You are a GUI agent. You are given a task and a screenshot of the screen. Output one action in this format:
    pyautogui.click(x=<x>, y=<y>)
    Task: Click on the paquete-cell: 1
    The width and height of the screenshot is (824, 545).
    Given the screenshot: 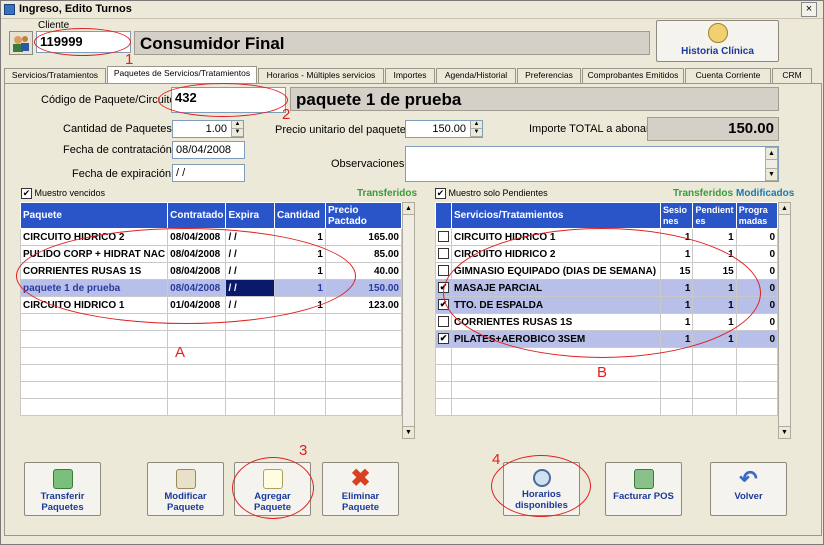 What is the action you would take?
    pyautogui.click(x=300, y=288)
    